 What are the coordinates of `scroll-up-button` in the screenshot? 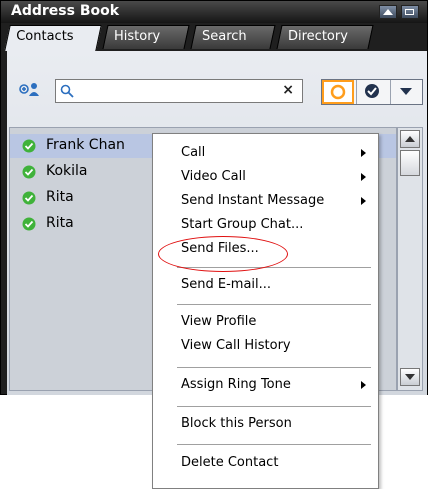 It's located at (410, 139).